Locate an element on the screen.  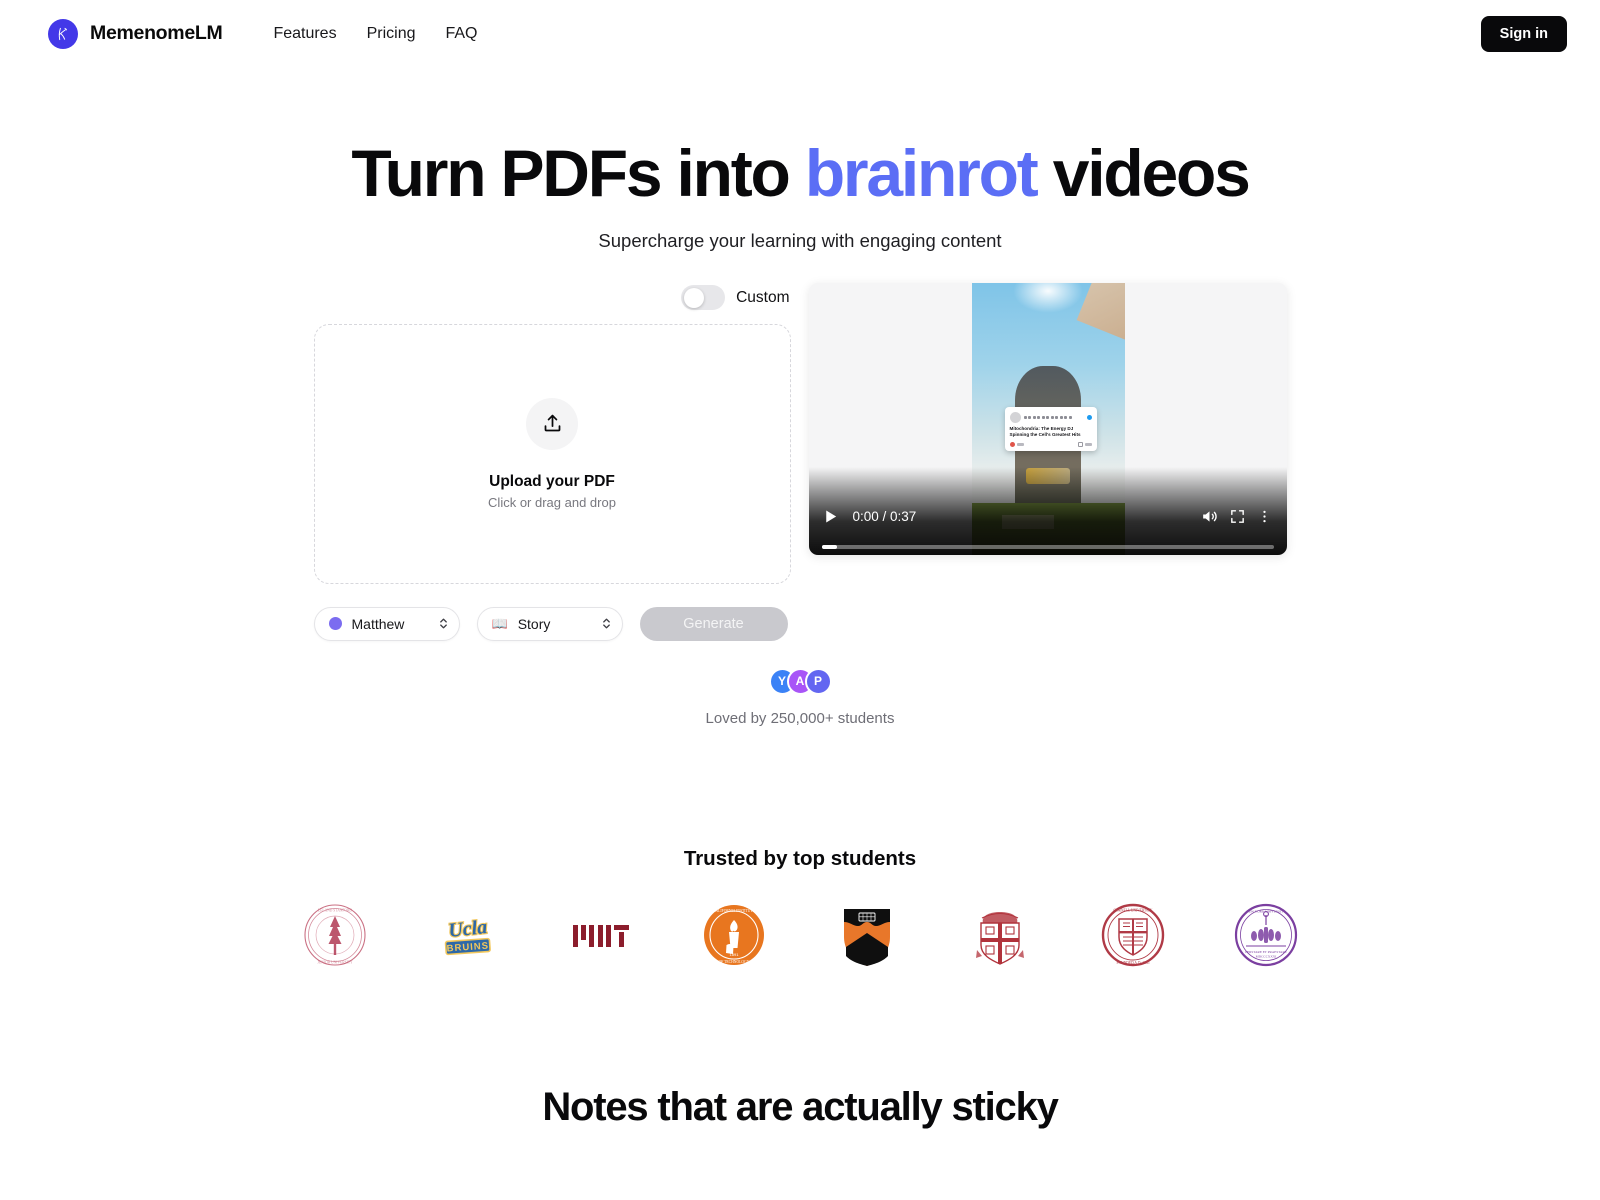
hero-title-accent: brainrot is located at coordinates (921, 173).